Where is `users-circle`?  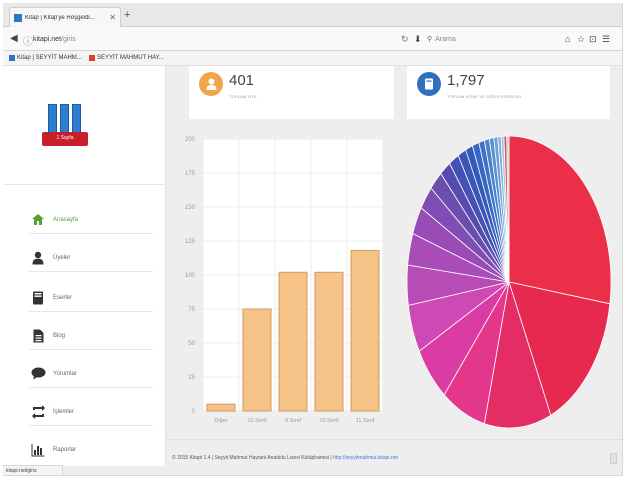
users-circle is located at coordinates (211, 84).